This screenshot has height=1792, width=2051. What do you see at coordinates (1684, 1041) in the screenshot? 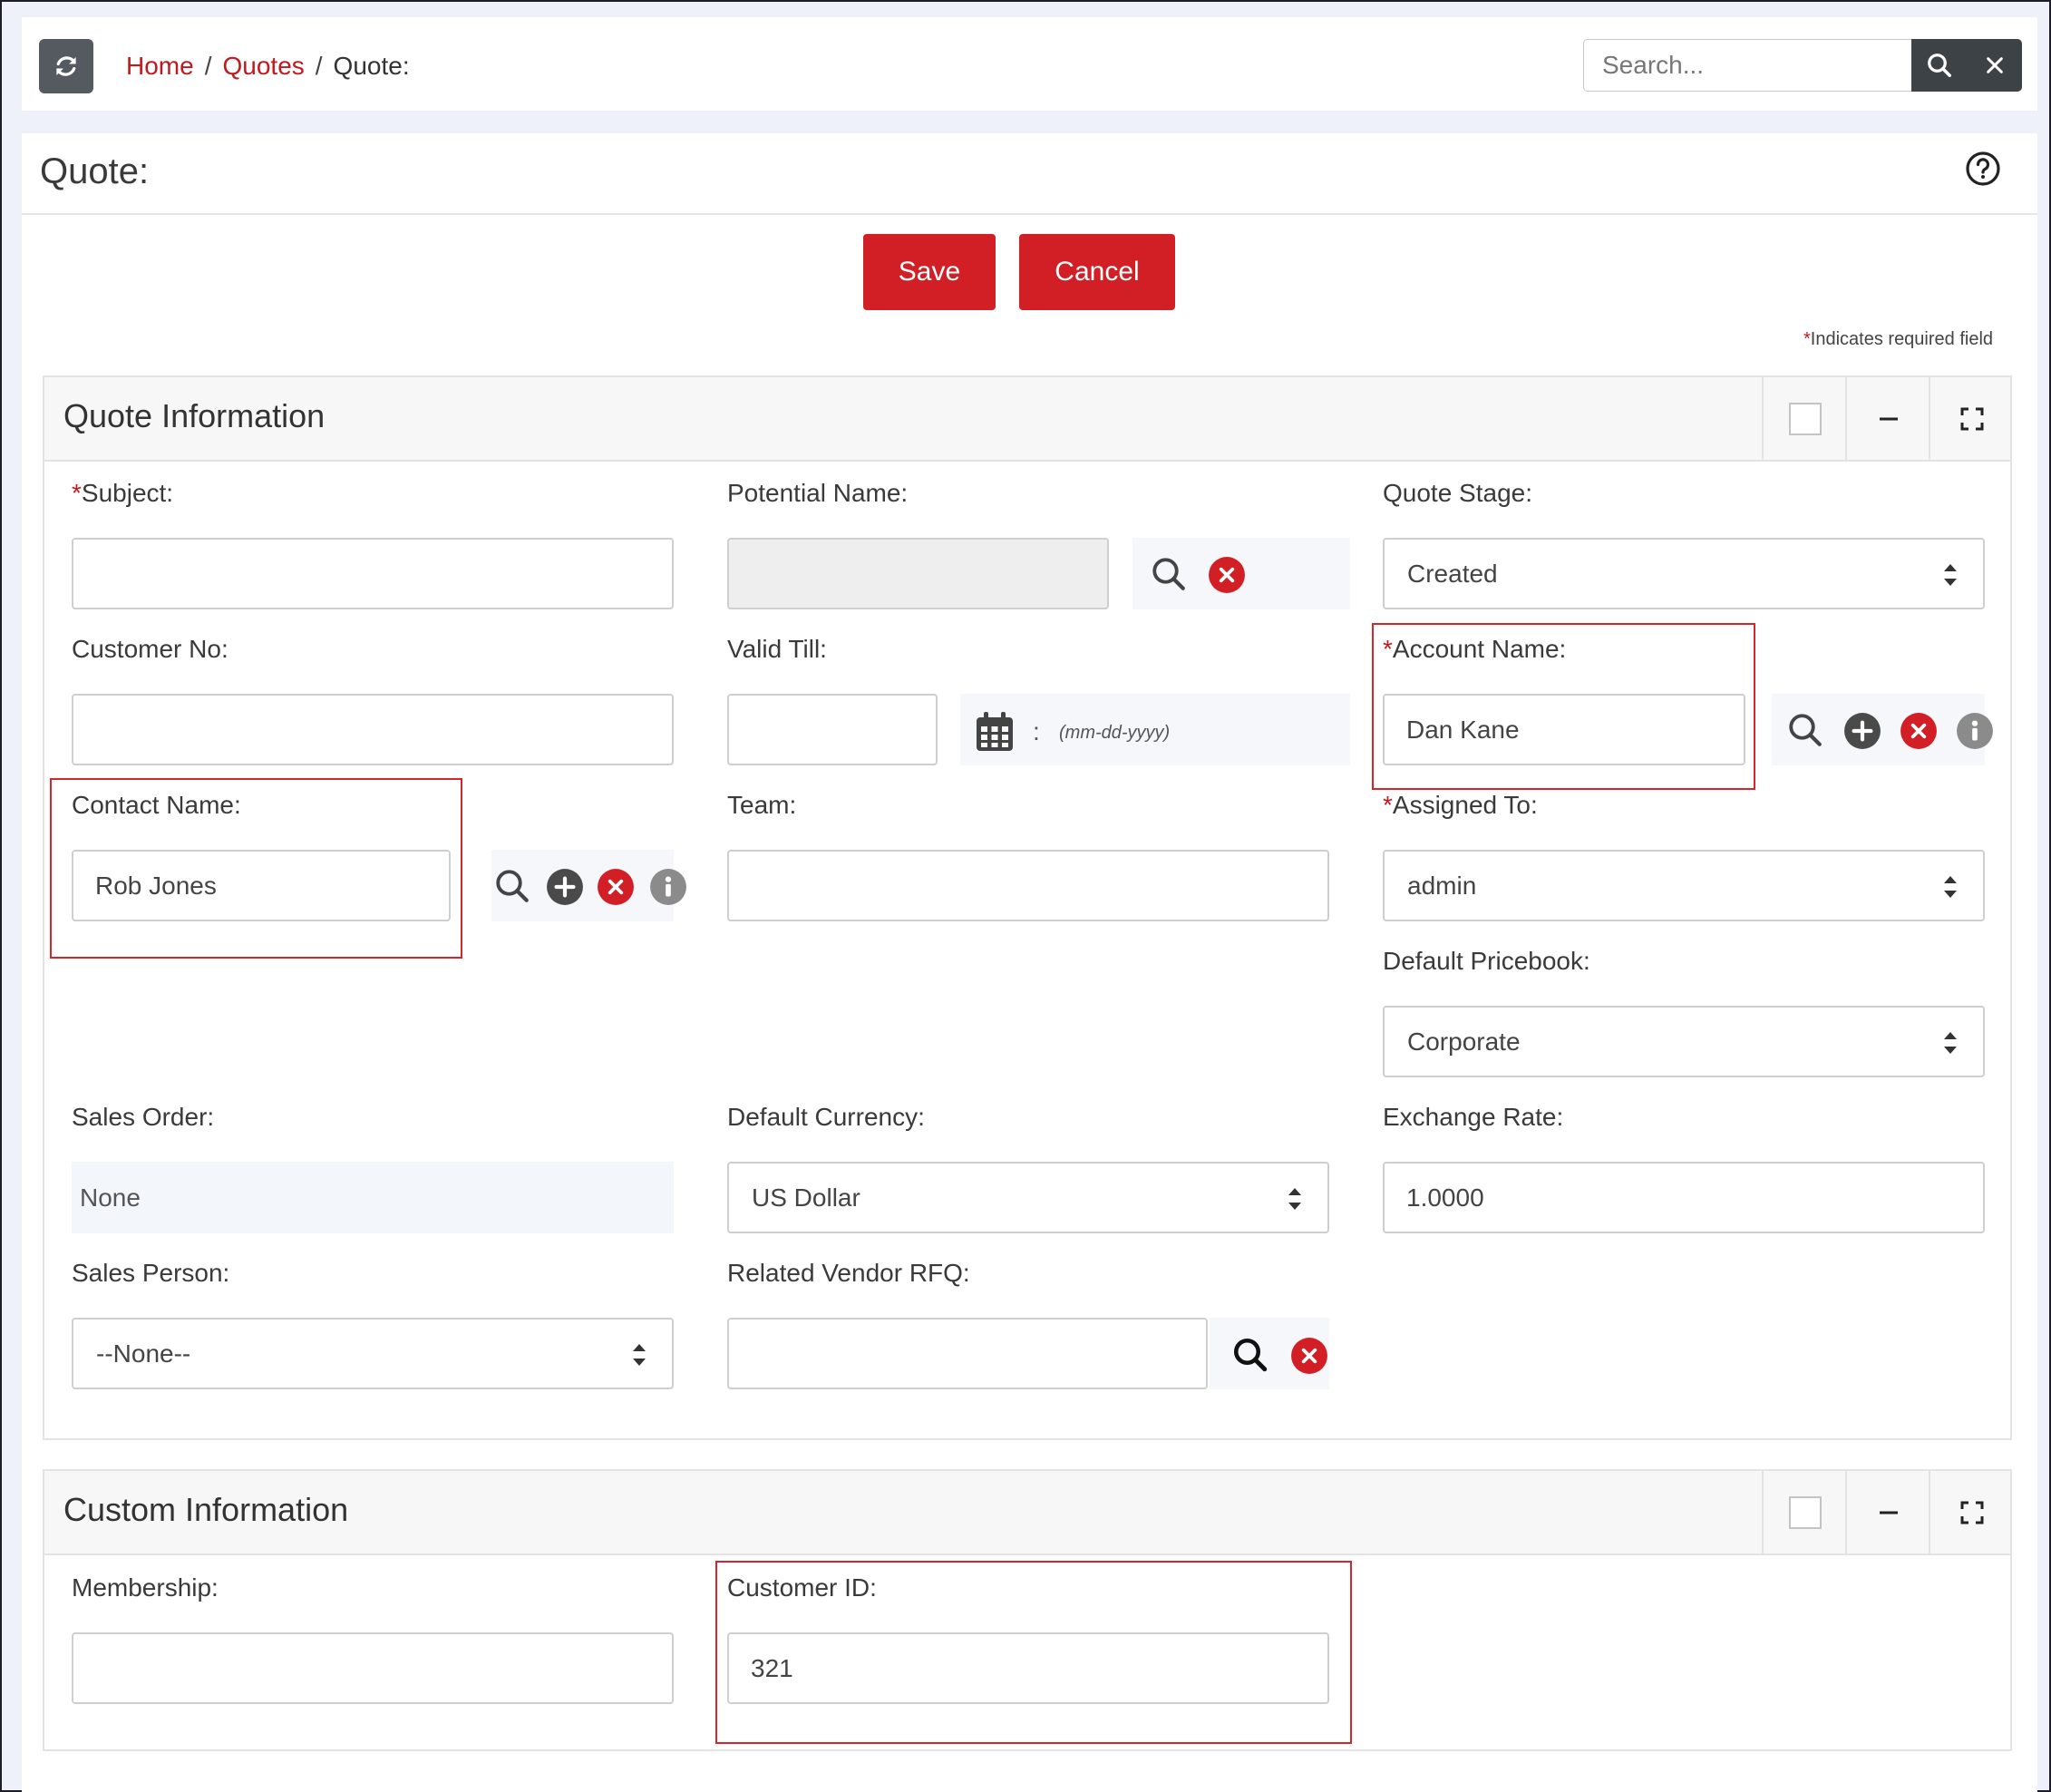
I see `default-pricebook-select: Corporate` at bounding box center [1684, 1041].